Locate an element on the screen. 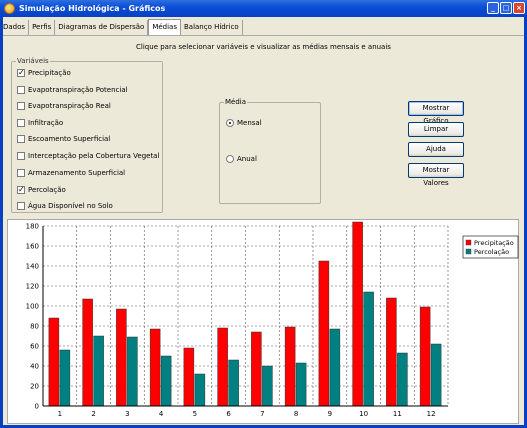 The height and width of the screenshot is (428, 527). x-tick-label: 7 is located at coordinates (262, 414).